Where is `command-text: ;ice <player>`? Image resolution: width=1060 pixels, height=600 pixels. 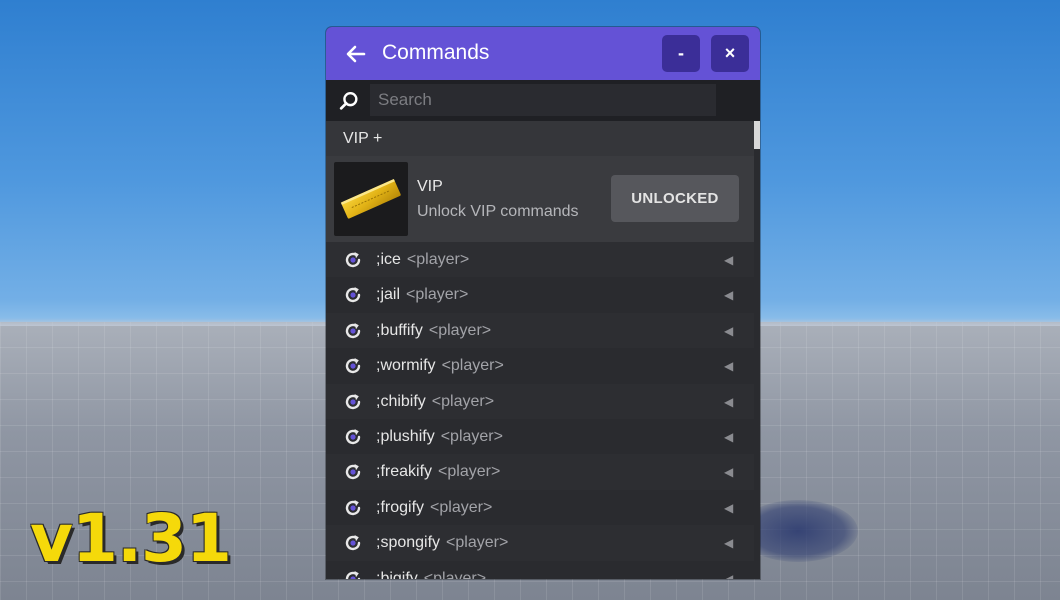 command-text: ;ice <player> is located at coordinates (422, 260).